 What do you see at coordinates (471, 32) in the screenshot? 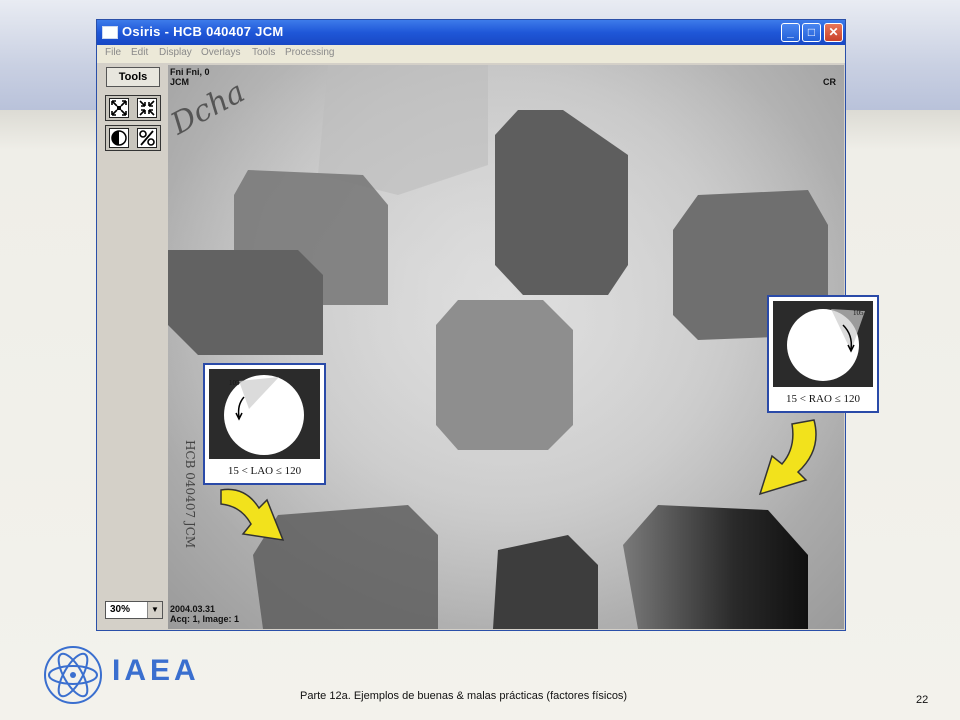
I see `title-bar: Osiris - HCB 040407 JCM _ □ ✕` at bounding box center [471, 32].